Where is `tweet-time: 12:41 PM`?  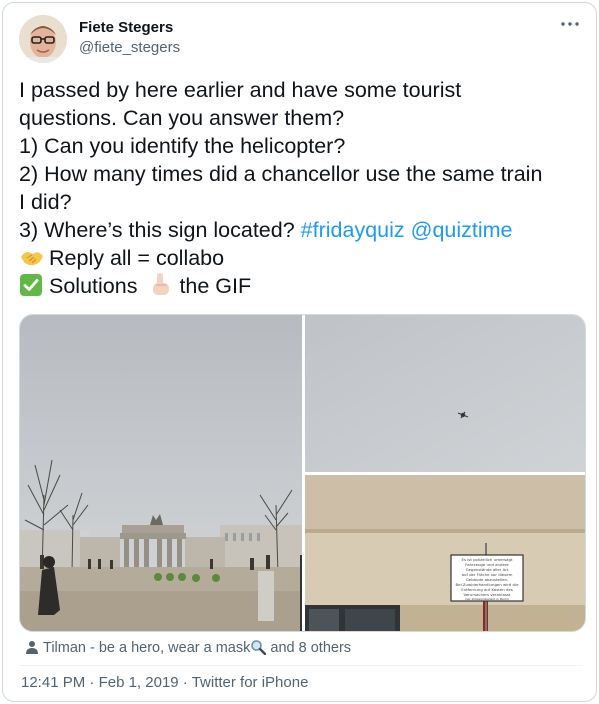
tweet-time: 12:41 PM is located at coordinates (53, 682).